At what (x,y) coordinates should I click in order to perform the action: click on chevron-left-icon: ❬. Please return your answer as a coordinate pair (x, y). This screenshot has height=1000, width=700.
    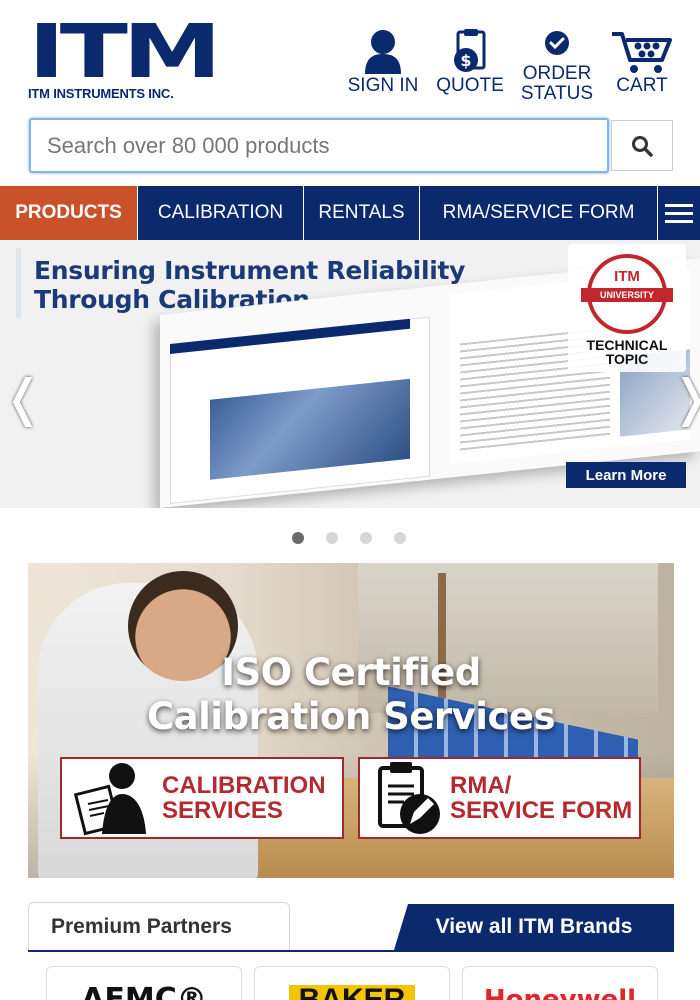
    Looking at the image, I should click on (23, 398).